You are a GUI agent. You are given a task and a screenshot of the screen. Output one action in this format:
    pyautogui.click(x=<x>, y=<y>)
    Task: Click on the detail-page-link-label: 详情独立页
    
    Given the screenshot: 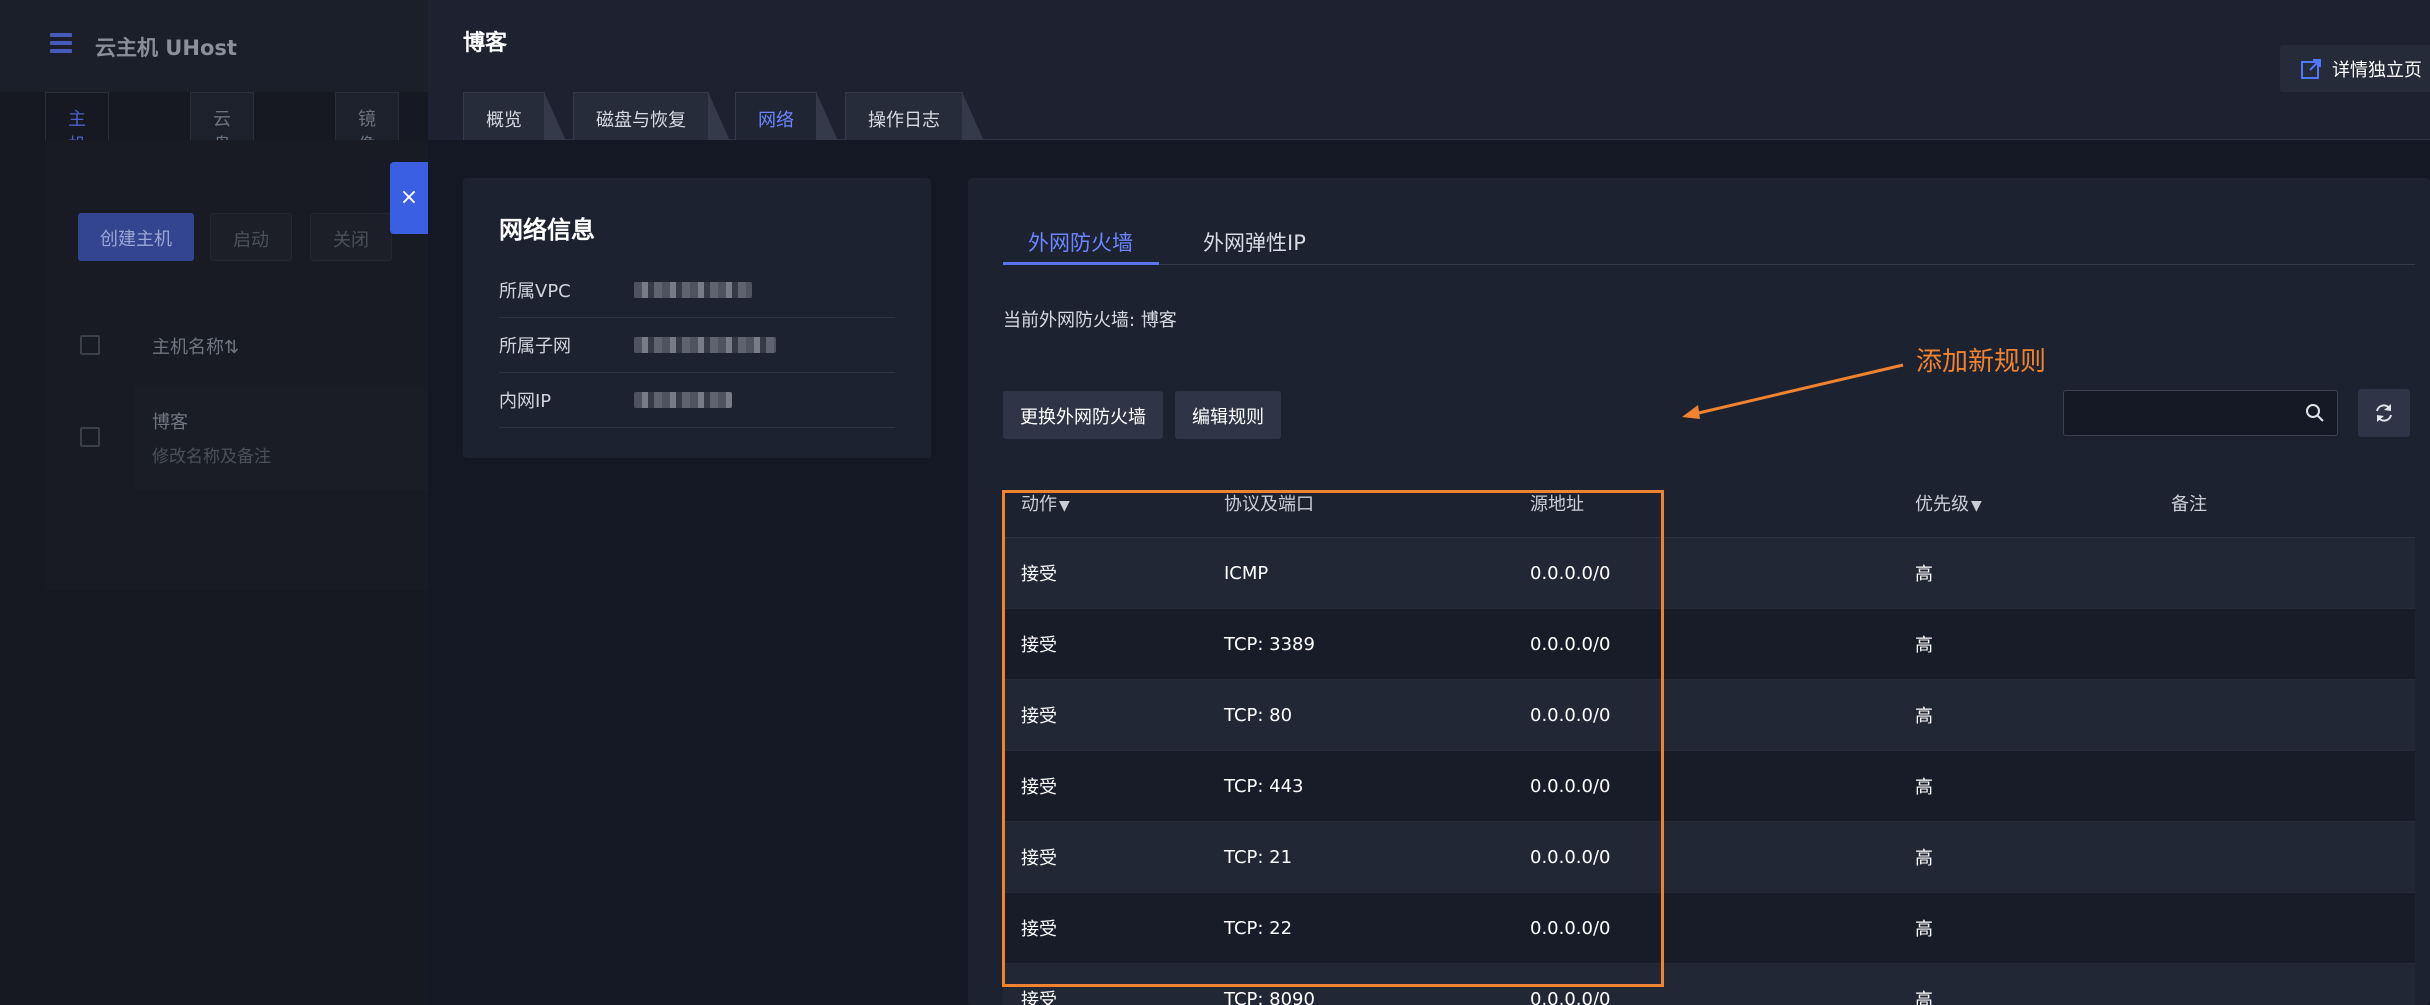 What is the action you would take?
    pyautogui.click(x=2377, y=70)
    